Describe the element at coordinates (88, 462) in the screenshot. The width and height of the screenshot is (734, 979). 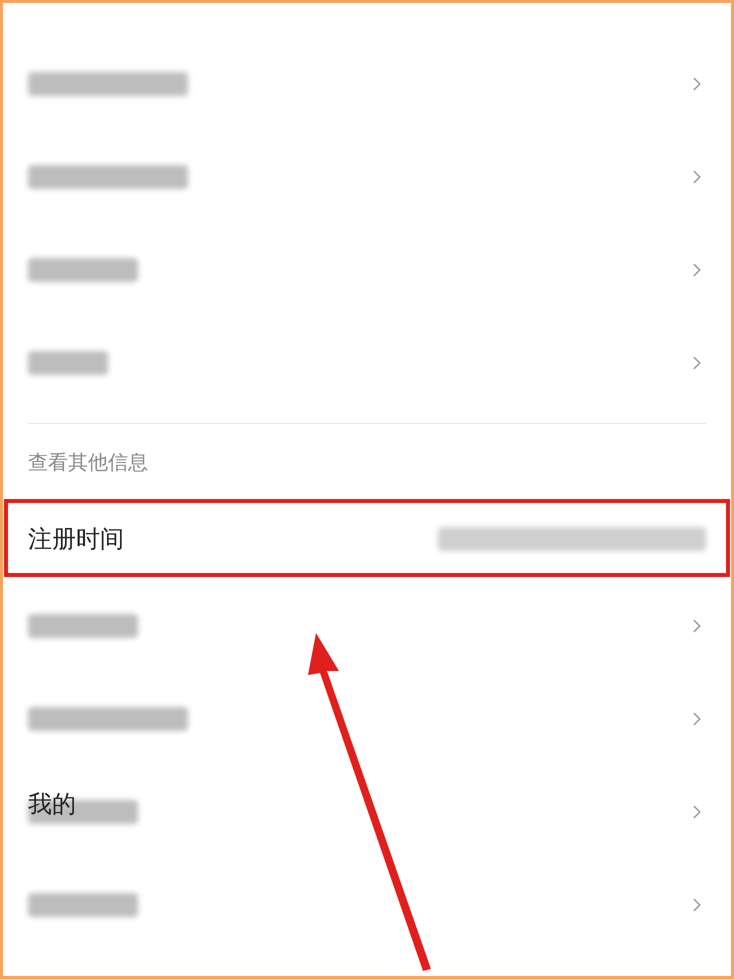
I see `section-title: 查看其他信息` at that location.